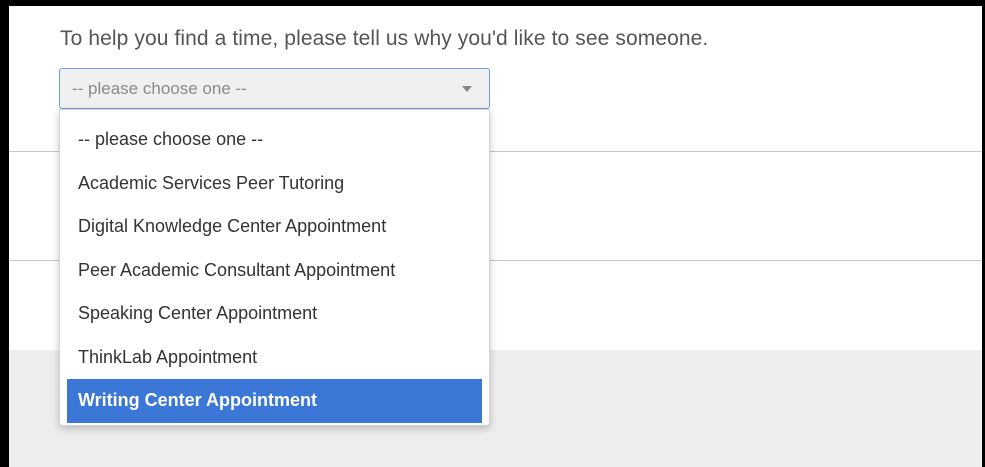 Image resolution: width=985 pixels, height=467 pixels. I want to click on option-speaking-center: Speaking Center Appointment, so click(274, 314).